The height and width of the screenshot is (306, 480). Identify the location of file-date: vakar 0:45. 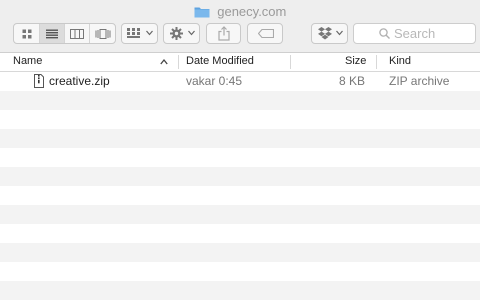
(214, 81).